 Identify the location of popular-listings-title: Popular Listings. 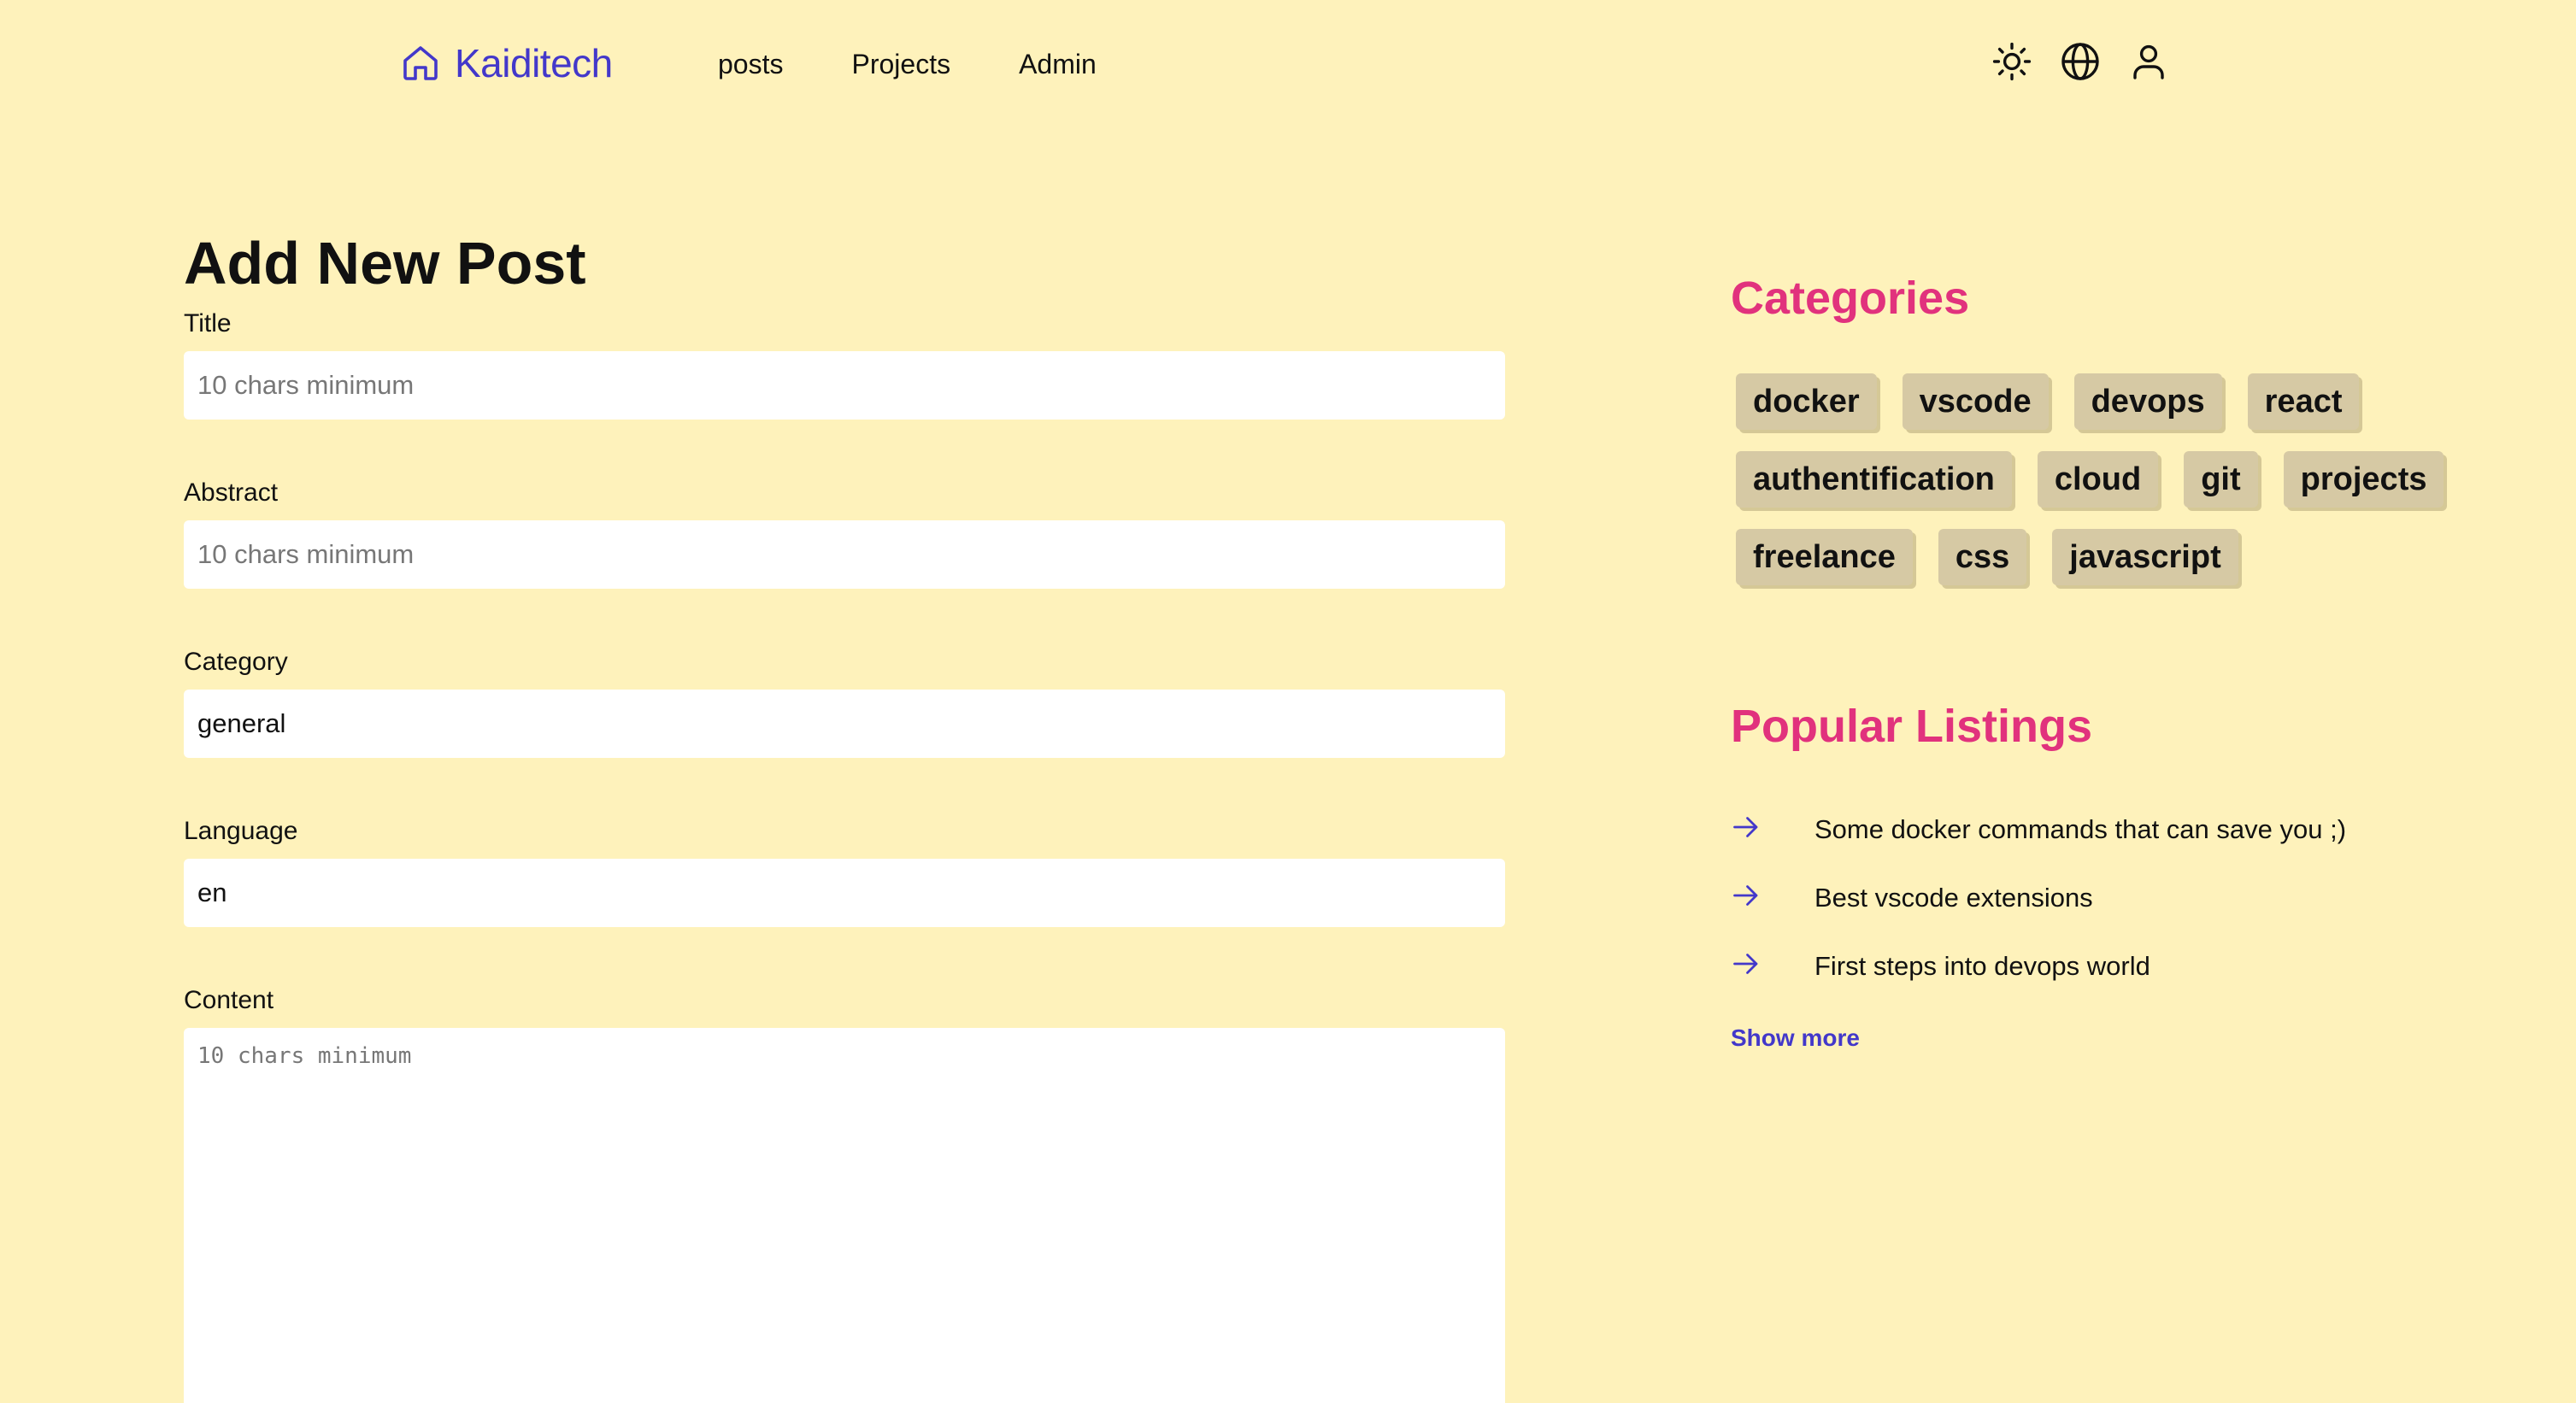
(1912, 727).